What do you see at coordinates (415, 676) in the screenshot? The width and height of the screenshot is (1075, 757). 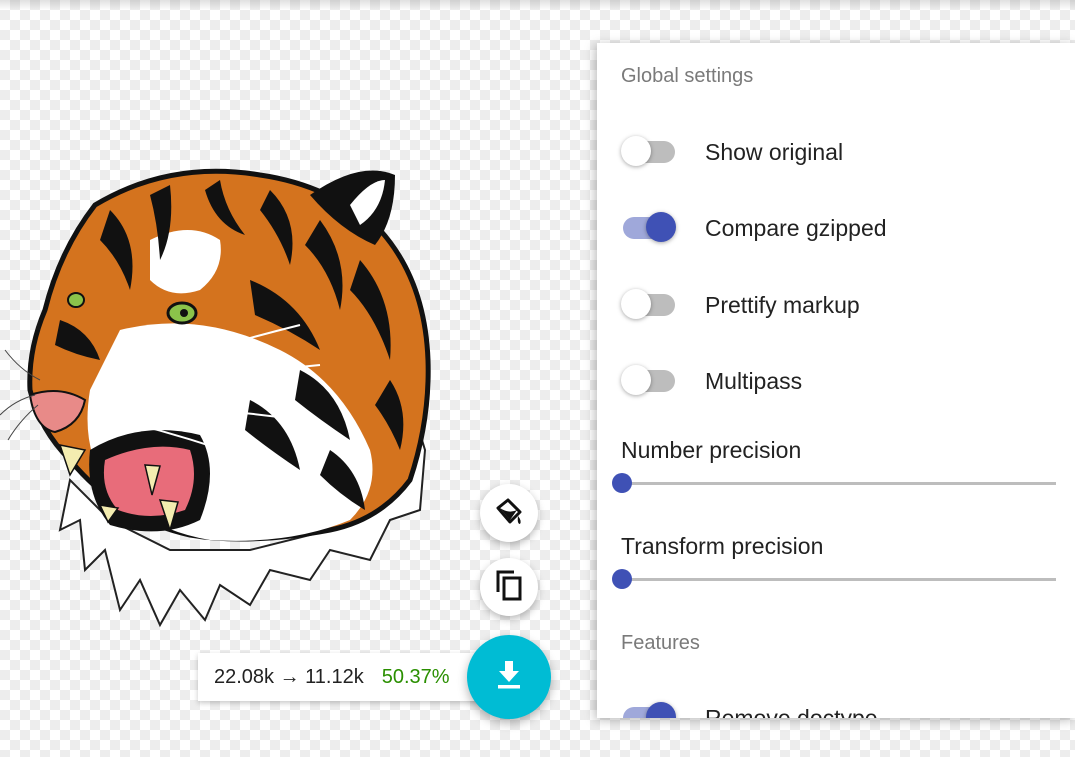 I see `savings-percent: 50.37%` at bounding box center [415, 676].